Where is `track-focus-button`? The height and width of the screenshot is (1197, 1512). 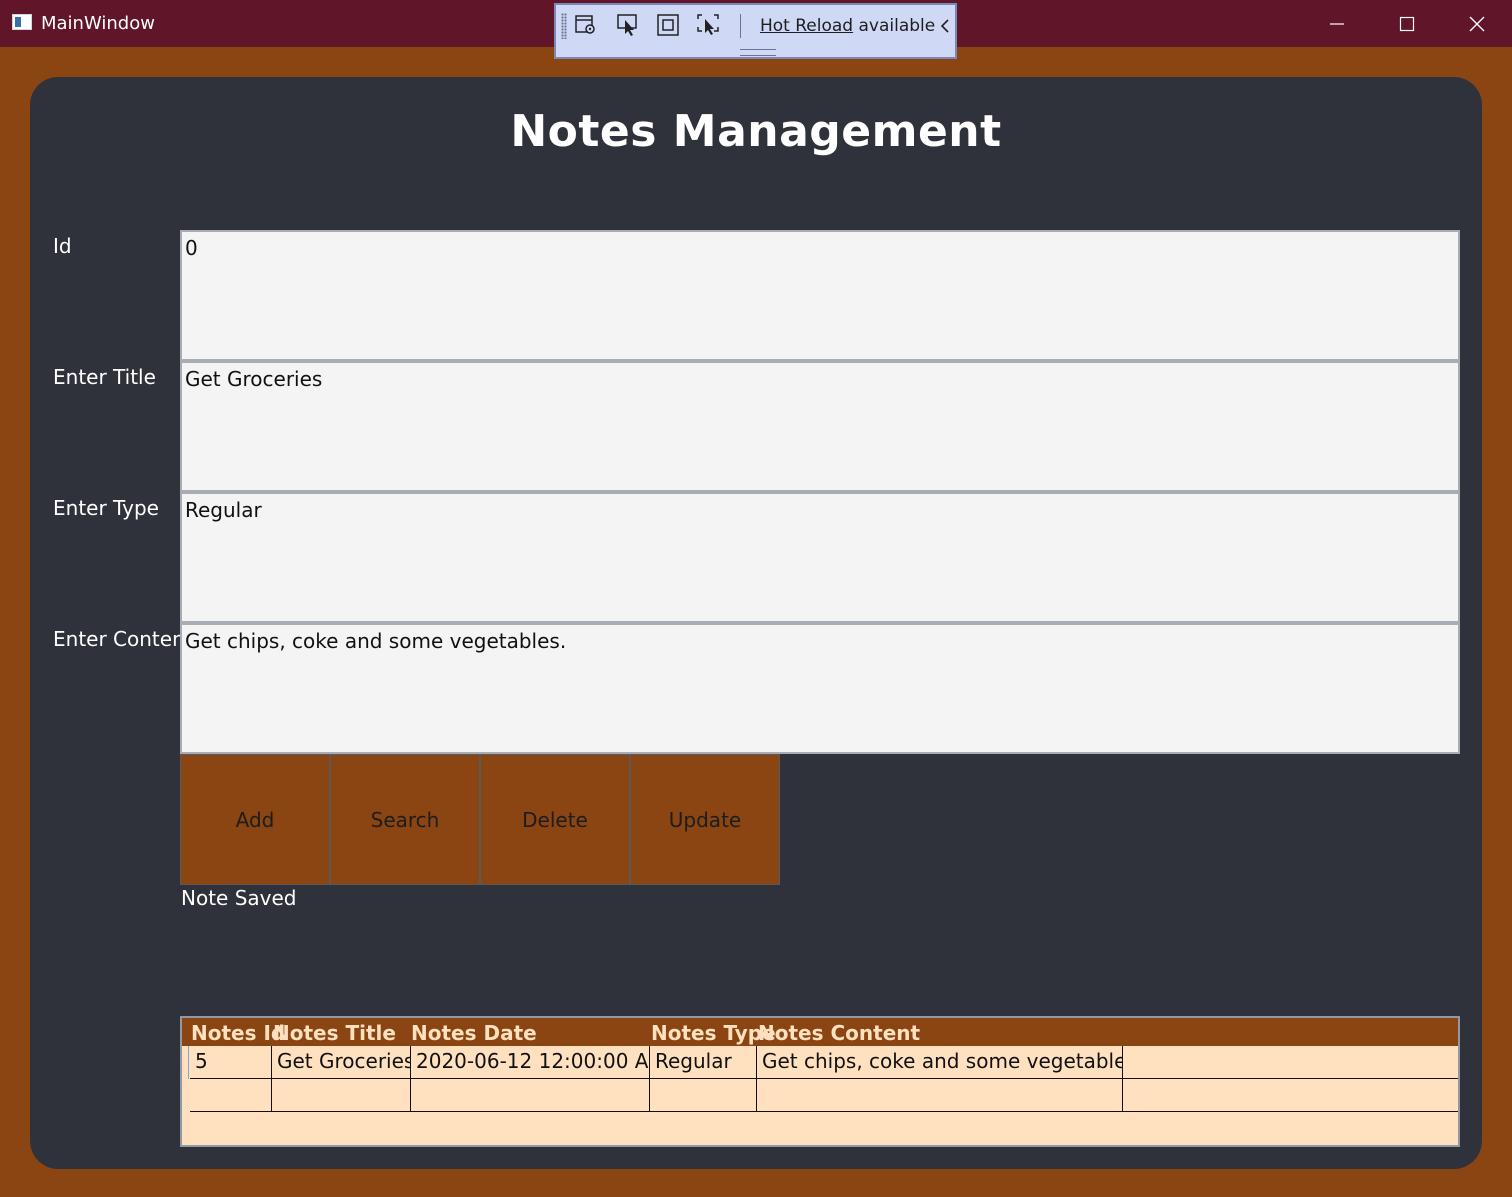
track-focus-button is located at coordinates (708, 25).